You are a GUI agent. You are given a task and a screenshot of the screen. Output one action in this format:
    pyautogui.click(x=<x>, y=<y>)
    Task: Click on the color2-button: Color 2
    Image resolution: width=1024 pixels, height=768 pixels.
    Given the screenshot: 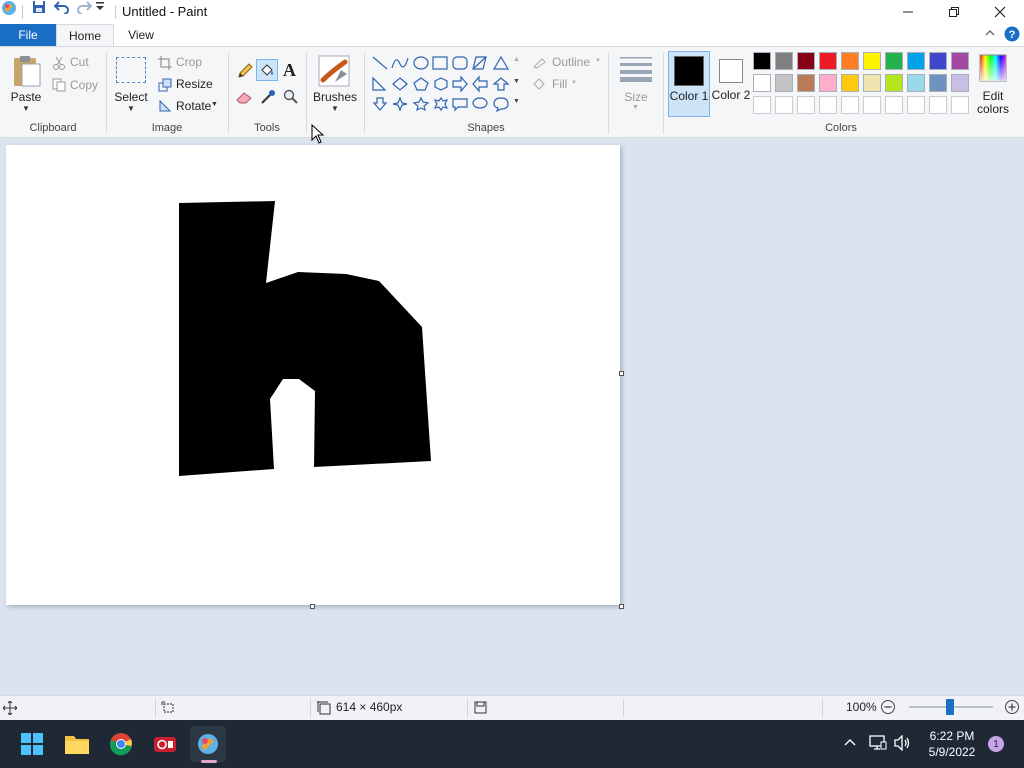 What is the action you would take?
    pyautogui.click(x=731, y=84)
    